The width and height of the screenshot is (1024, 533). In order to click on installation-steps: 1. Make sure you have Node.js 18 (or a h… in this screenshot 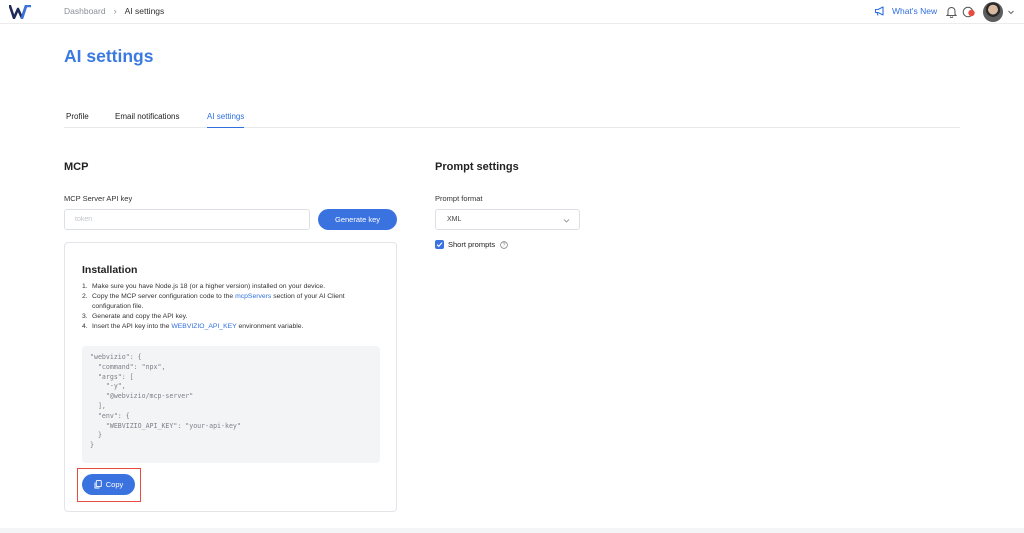, I will do `click(232, 307)`.